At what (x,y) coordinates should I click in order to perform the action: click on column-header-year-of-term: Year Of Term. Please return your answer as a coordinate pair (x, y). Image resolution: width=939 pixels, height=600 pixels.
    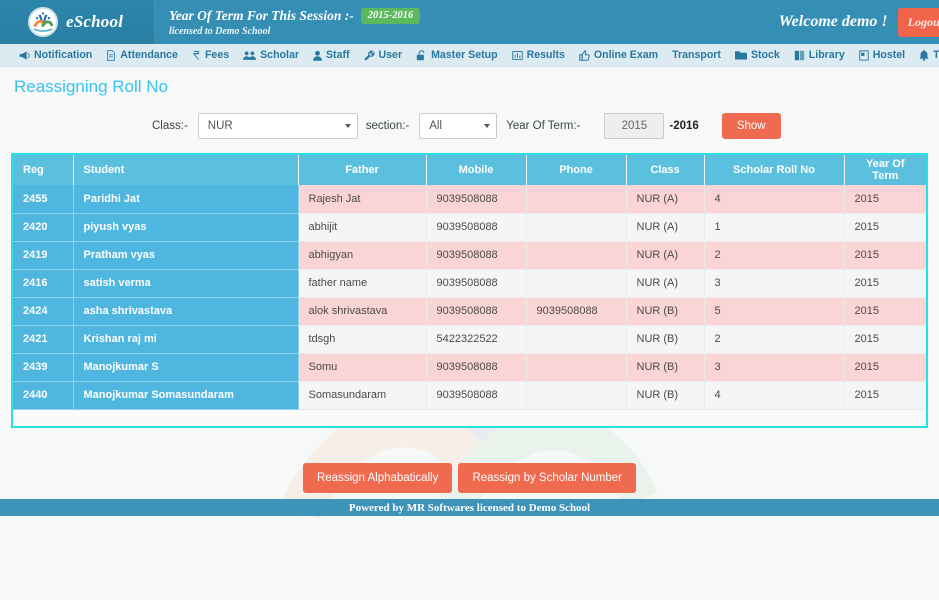
    Looking at the image, I should click on (885, 170).